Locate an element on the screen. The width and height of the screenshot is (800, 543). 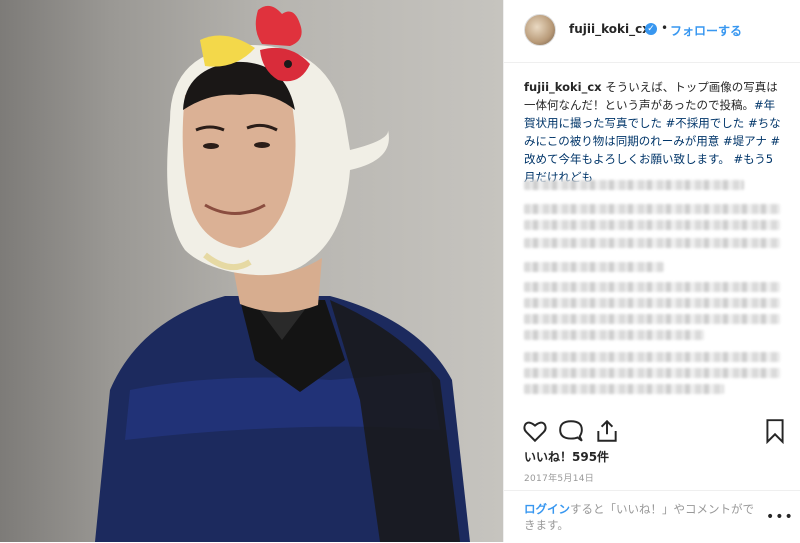
more-options-icon: ••• is located at coordinates (780, 517).